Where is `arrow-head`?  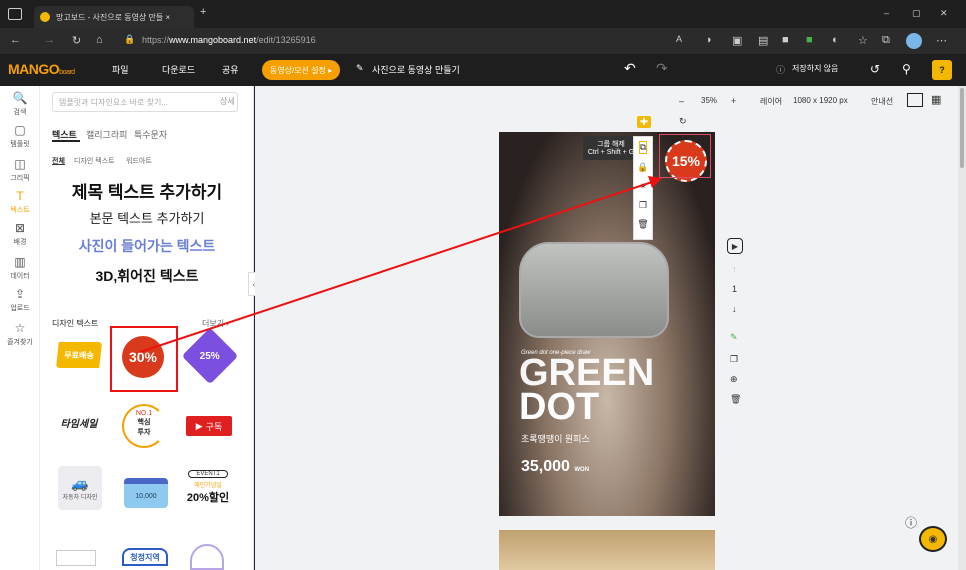
arrow-head is located at coordinates (655, 182).